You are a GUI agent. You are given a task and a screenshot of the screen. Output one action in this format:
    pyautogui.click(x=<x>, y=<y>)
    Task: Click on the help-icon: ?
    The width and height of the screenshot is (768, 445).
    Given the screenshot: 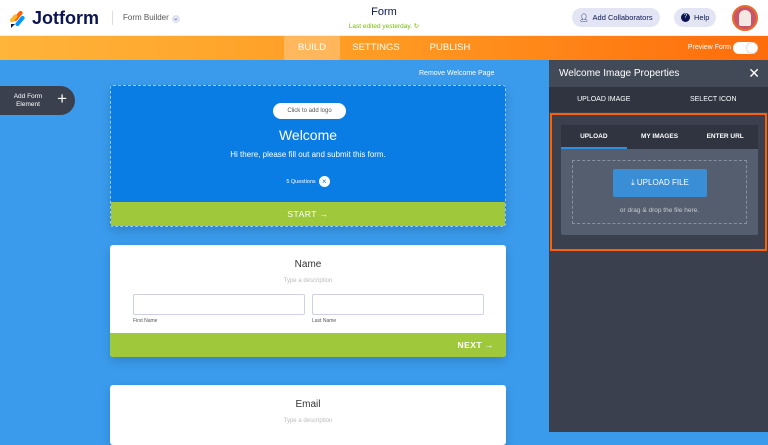 What is the action you would take?
    pyautogui.click(x=685, y=17)
    